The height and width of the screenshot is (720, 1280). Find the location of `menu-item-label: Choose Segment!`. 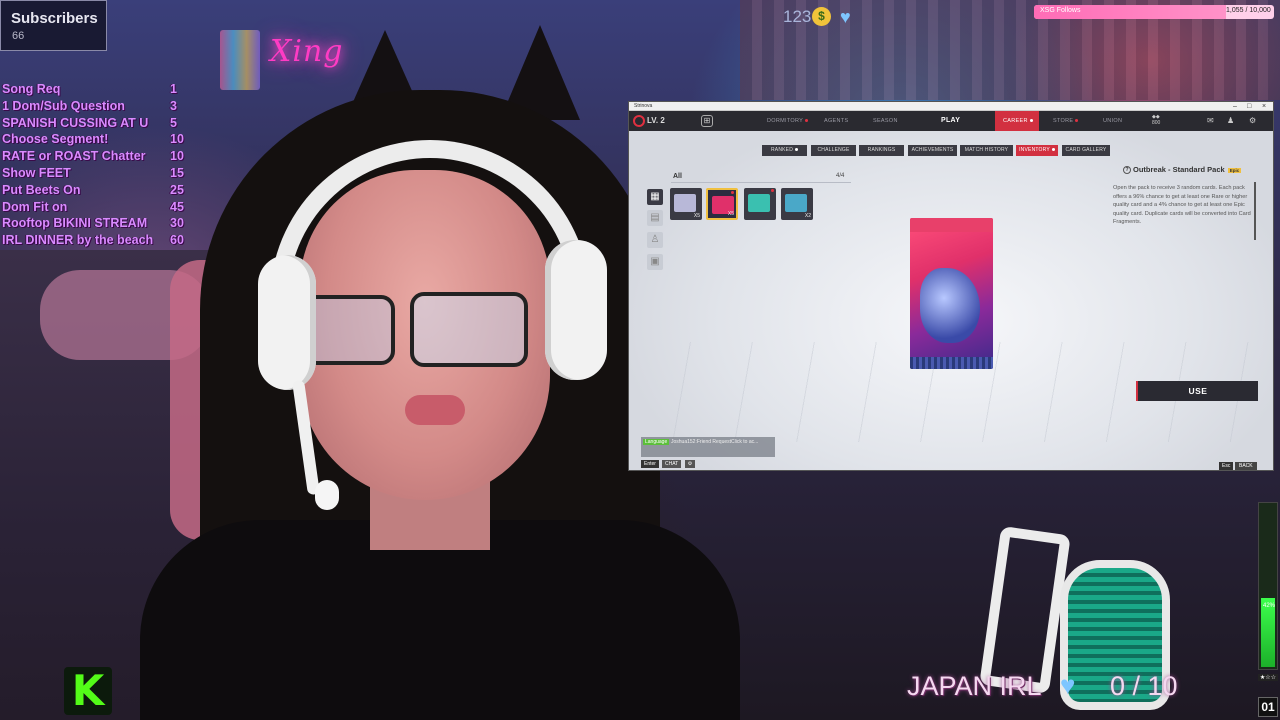

menu-item-label: Choose Segment! is located at coordinates (55, 139).